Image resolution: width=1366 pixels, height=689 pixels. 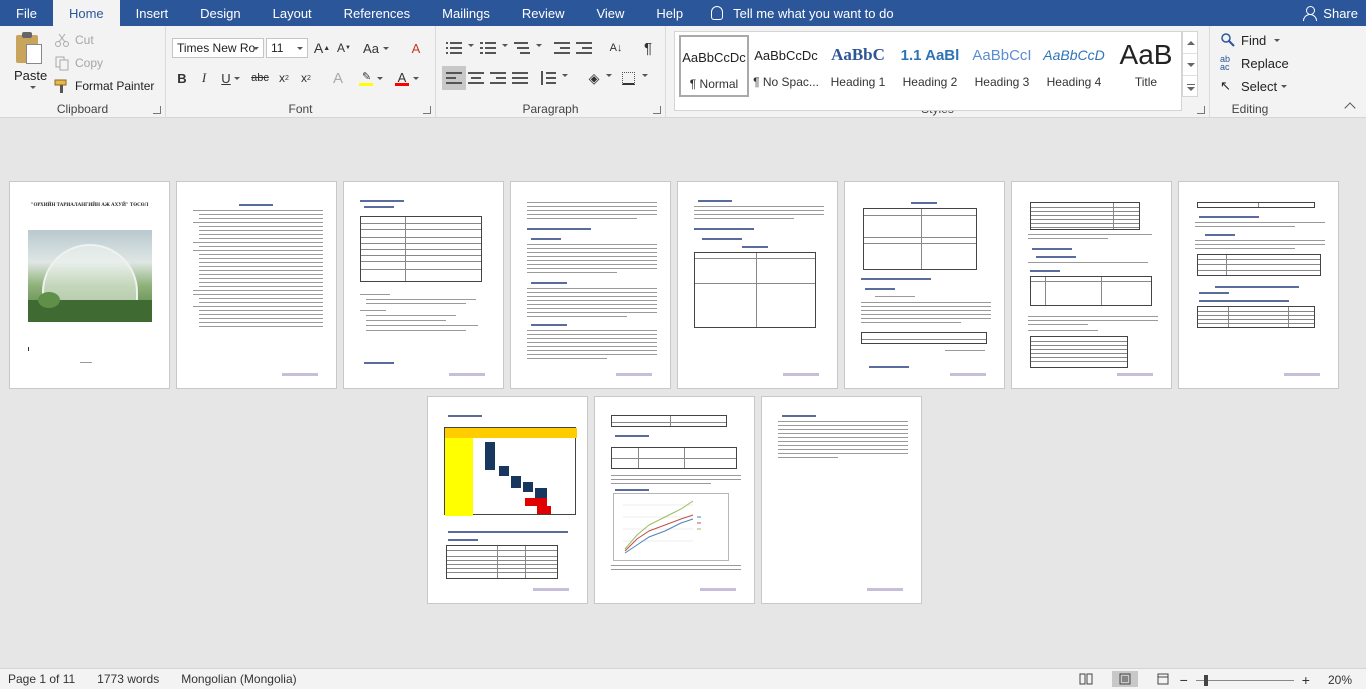 I want to click on zoom-slider-thumb, so click(x=1205, y=680).